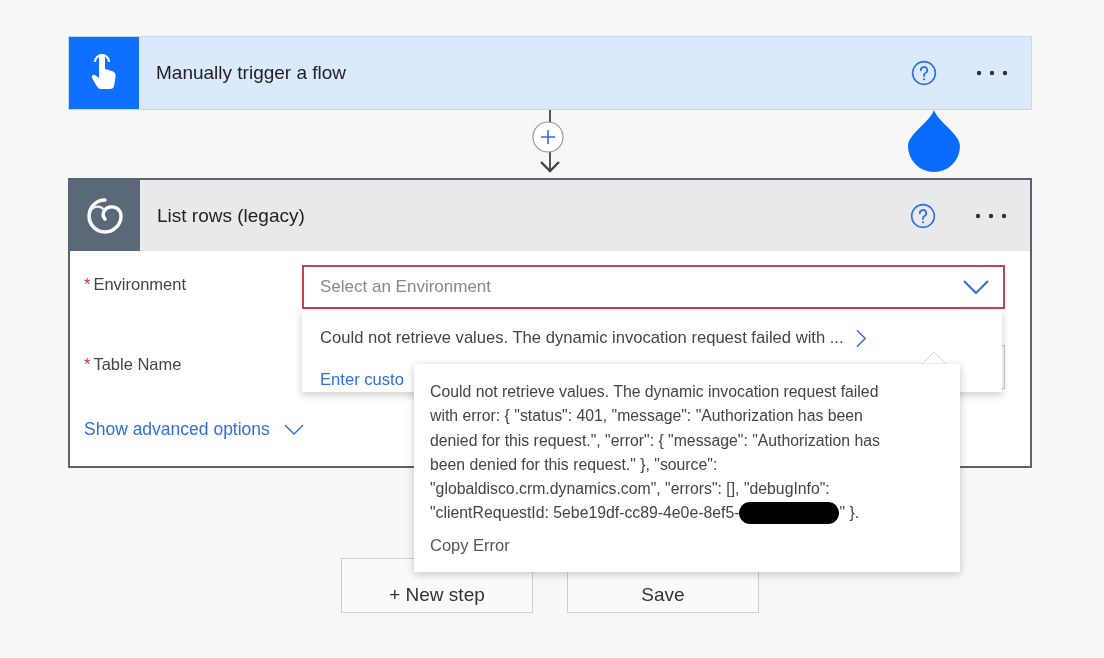 The width and height of the screenshot is (1104, 658). What do you see at coordinates (140, 284) in the screenshot?
I see `field-label: Environment` at bounding box center [140, 284].